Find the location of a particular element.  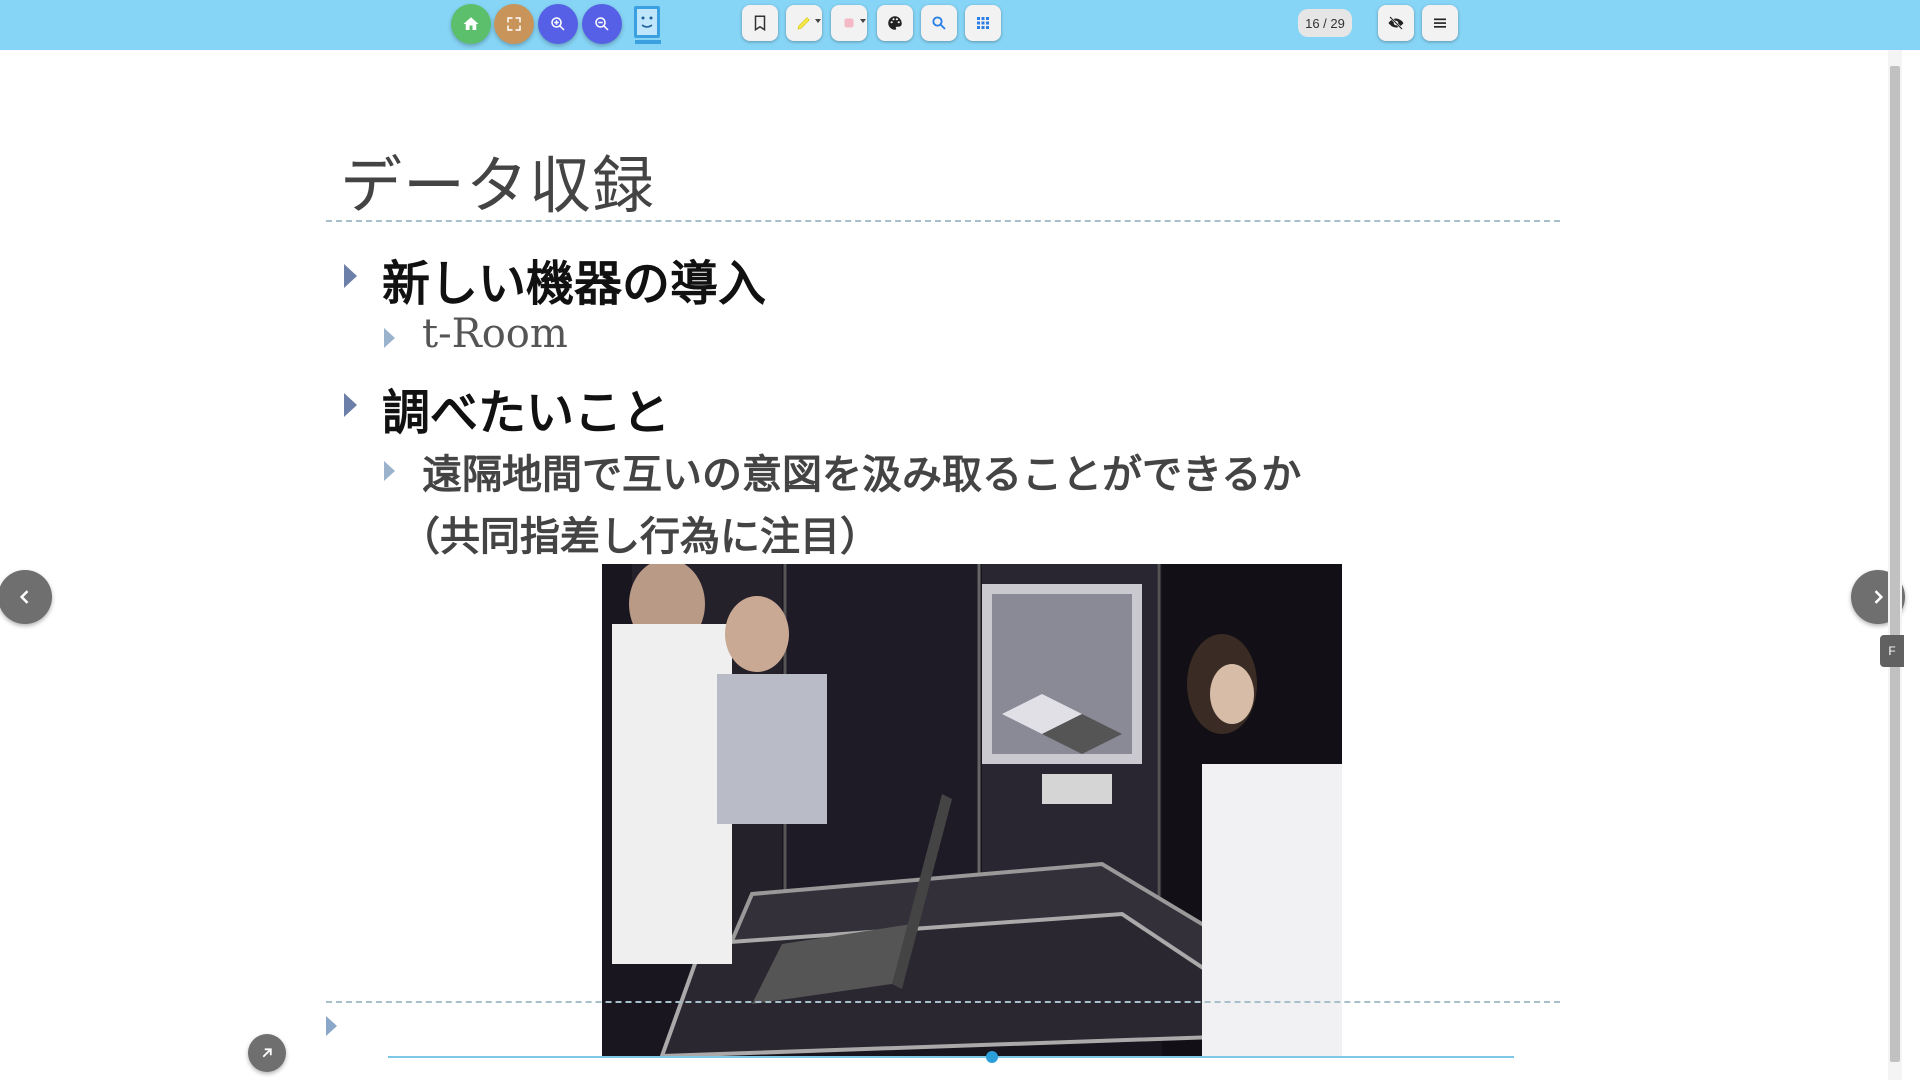

zoom-out-button is located at coordinates (602, 24).